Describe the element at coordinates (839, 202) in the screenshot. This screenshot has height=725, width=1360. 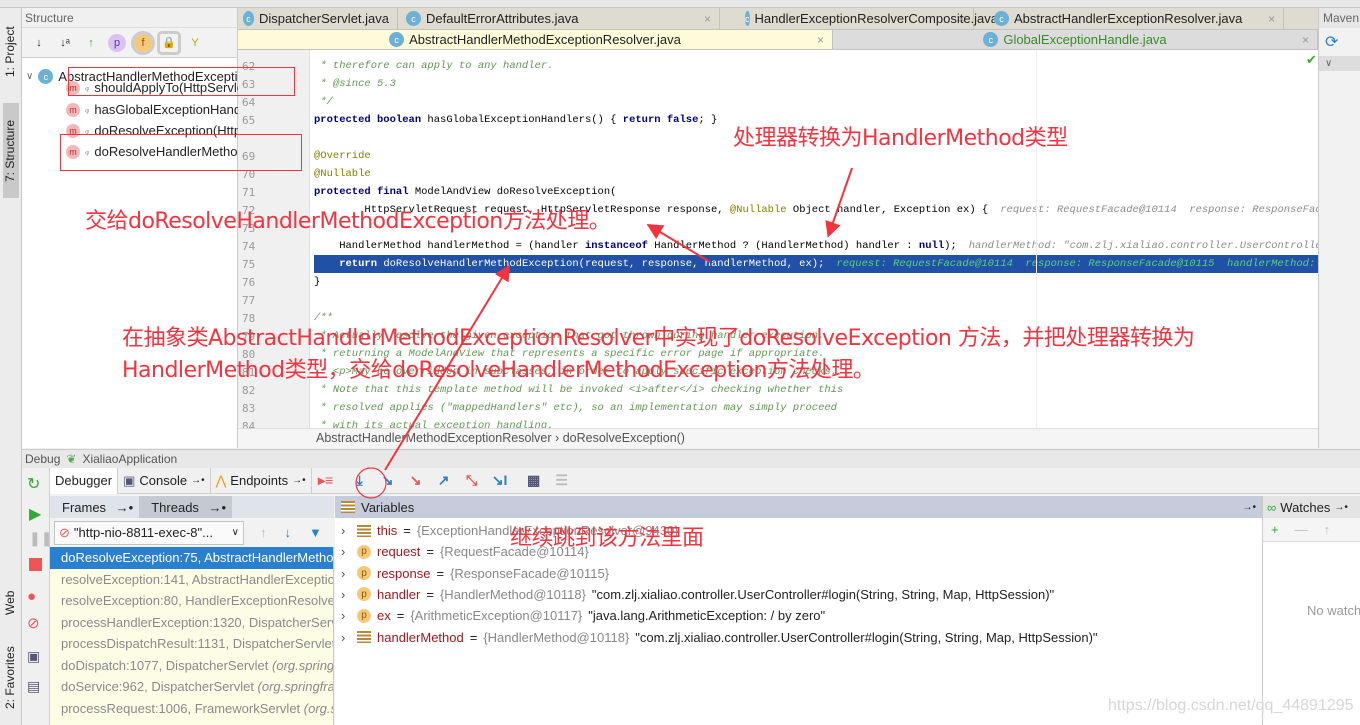
I see `arrow-to-cast` at that location.